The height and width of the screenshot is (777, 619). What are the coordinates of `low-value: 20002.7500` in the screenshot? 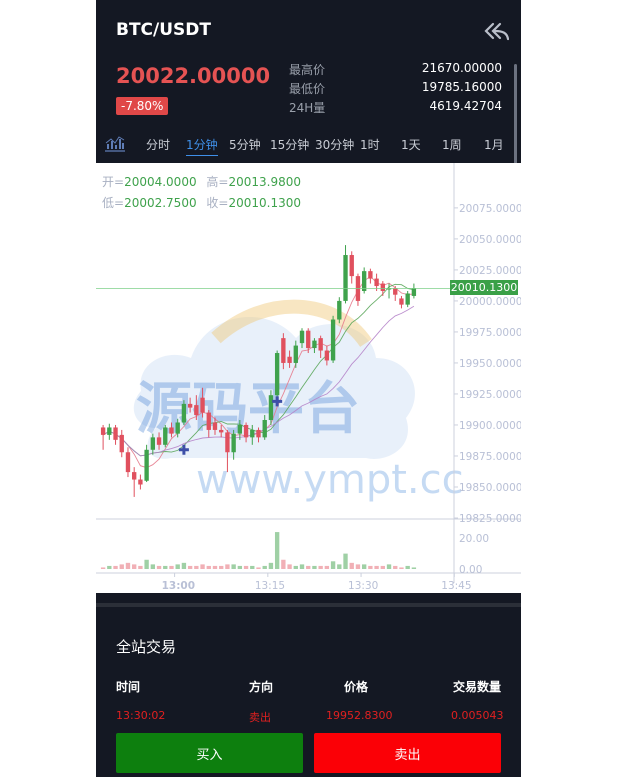 It's located at (160, 203).